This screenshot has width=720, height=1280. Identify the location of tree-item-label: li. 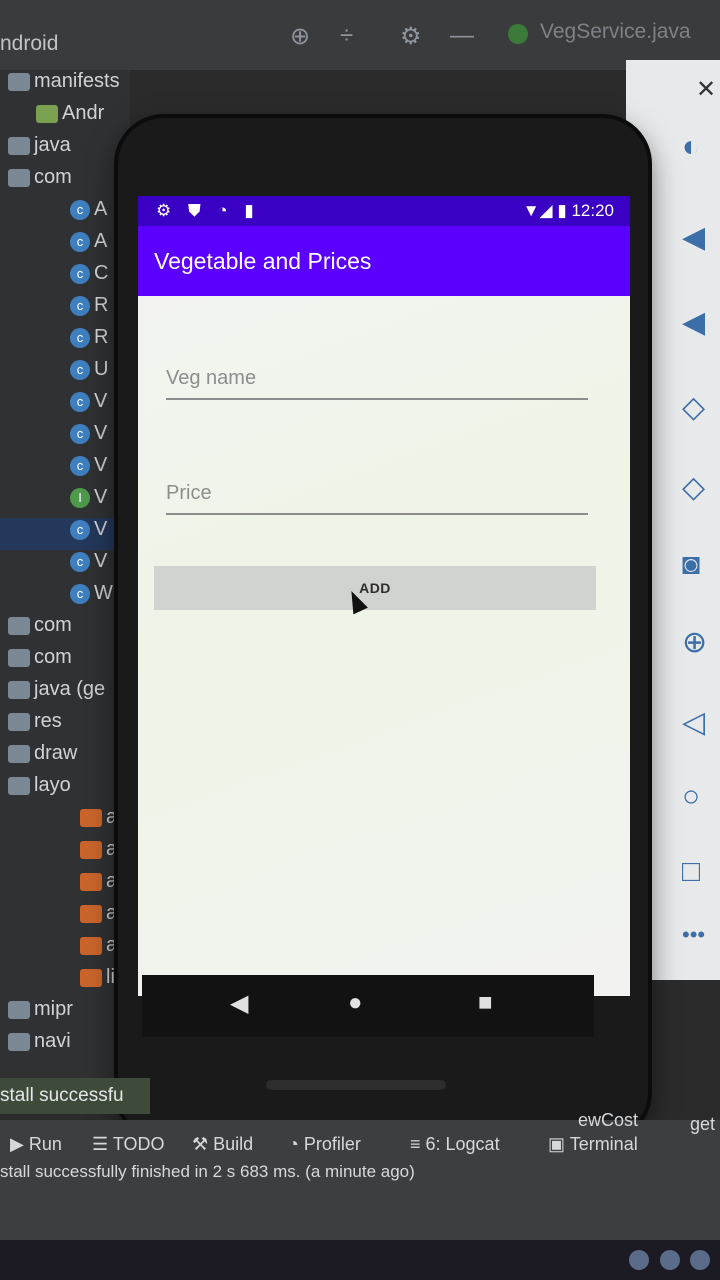
(110, 977).